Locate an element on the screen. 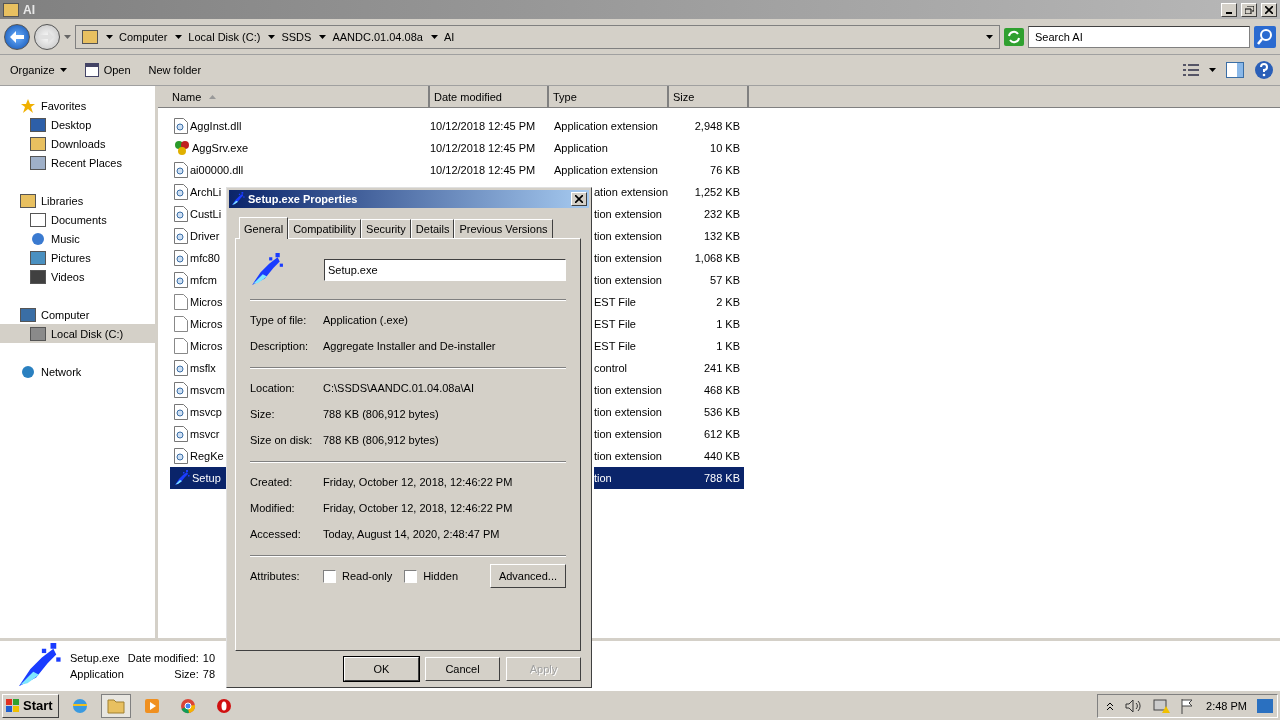 This screenshot has height=720, width=1280. property-label: Modified: is located at coordinates (273, 508).